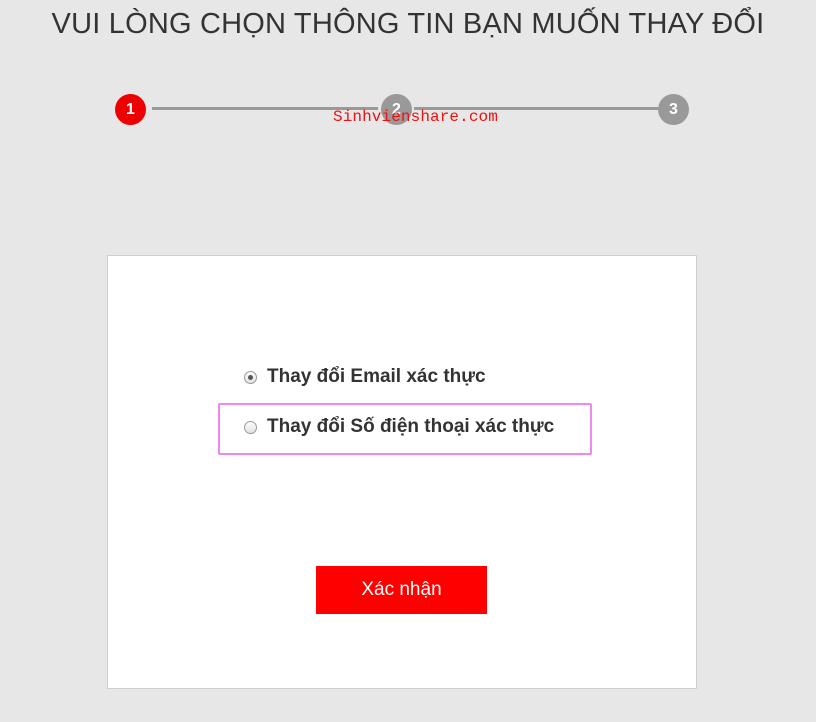 This screenshot has width=816, height=722. What do you see at coordinates (130, 109) in the screenshot?
I see `step-1-indicator: 1` at bounding box center [130, 109].